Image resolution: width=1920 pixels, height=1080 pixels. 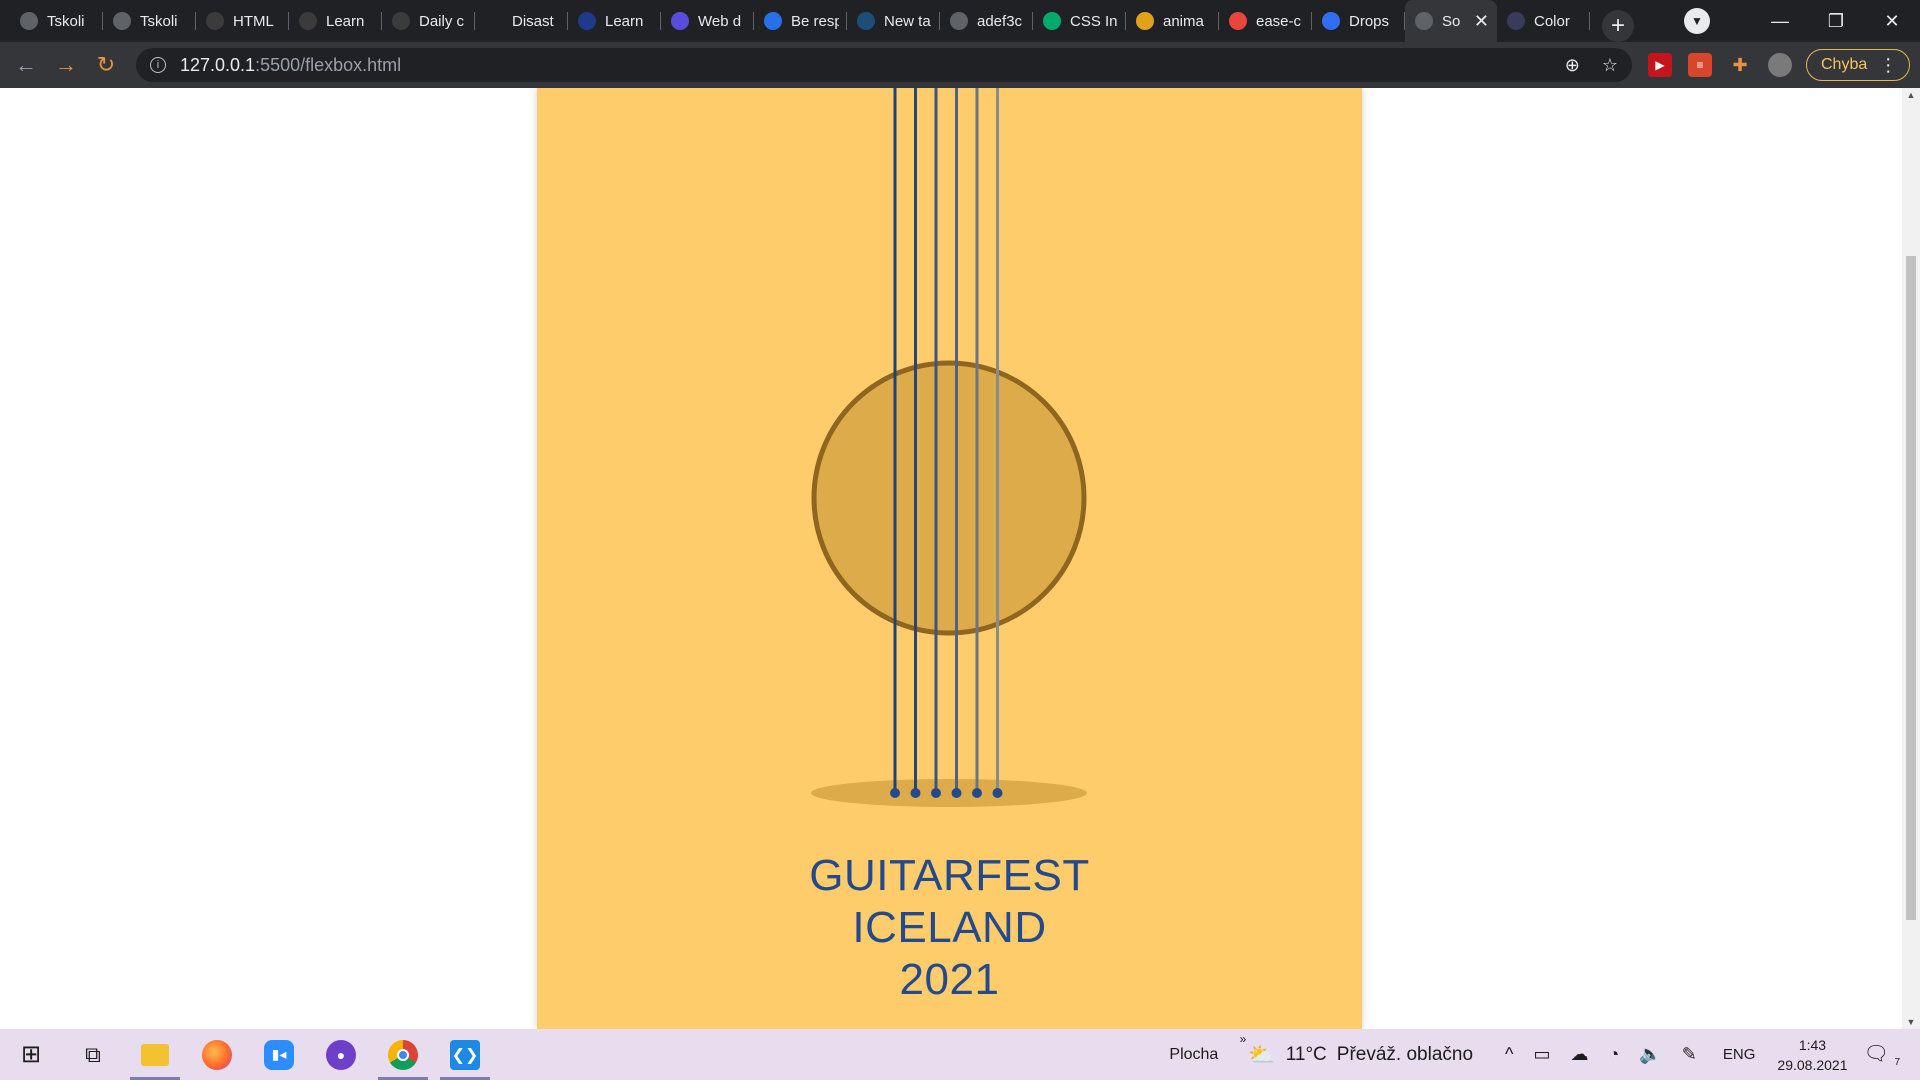 I want to click on battery-icon: ▭, so click(x=1541, y=1054).